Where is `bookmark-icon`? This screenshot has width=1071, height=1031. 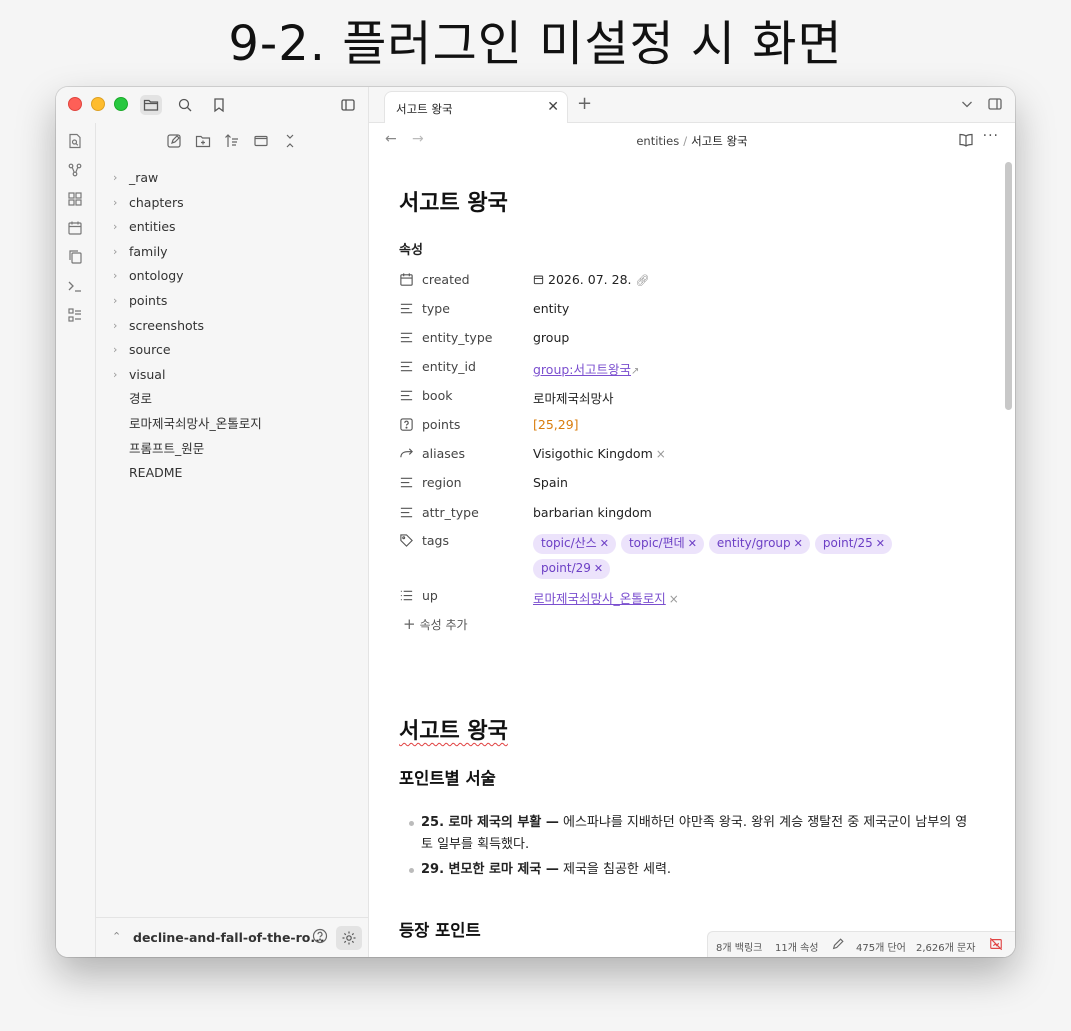 bookmark-icon is located at coordinates (219, 105).